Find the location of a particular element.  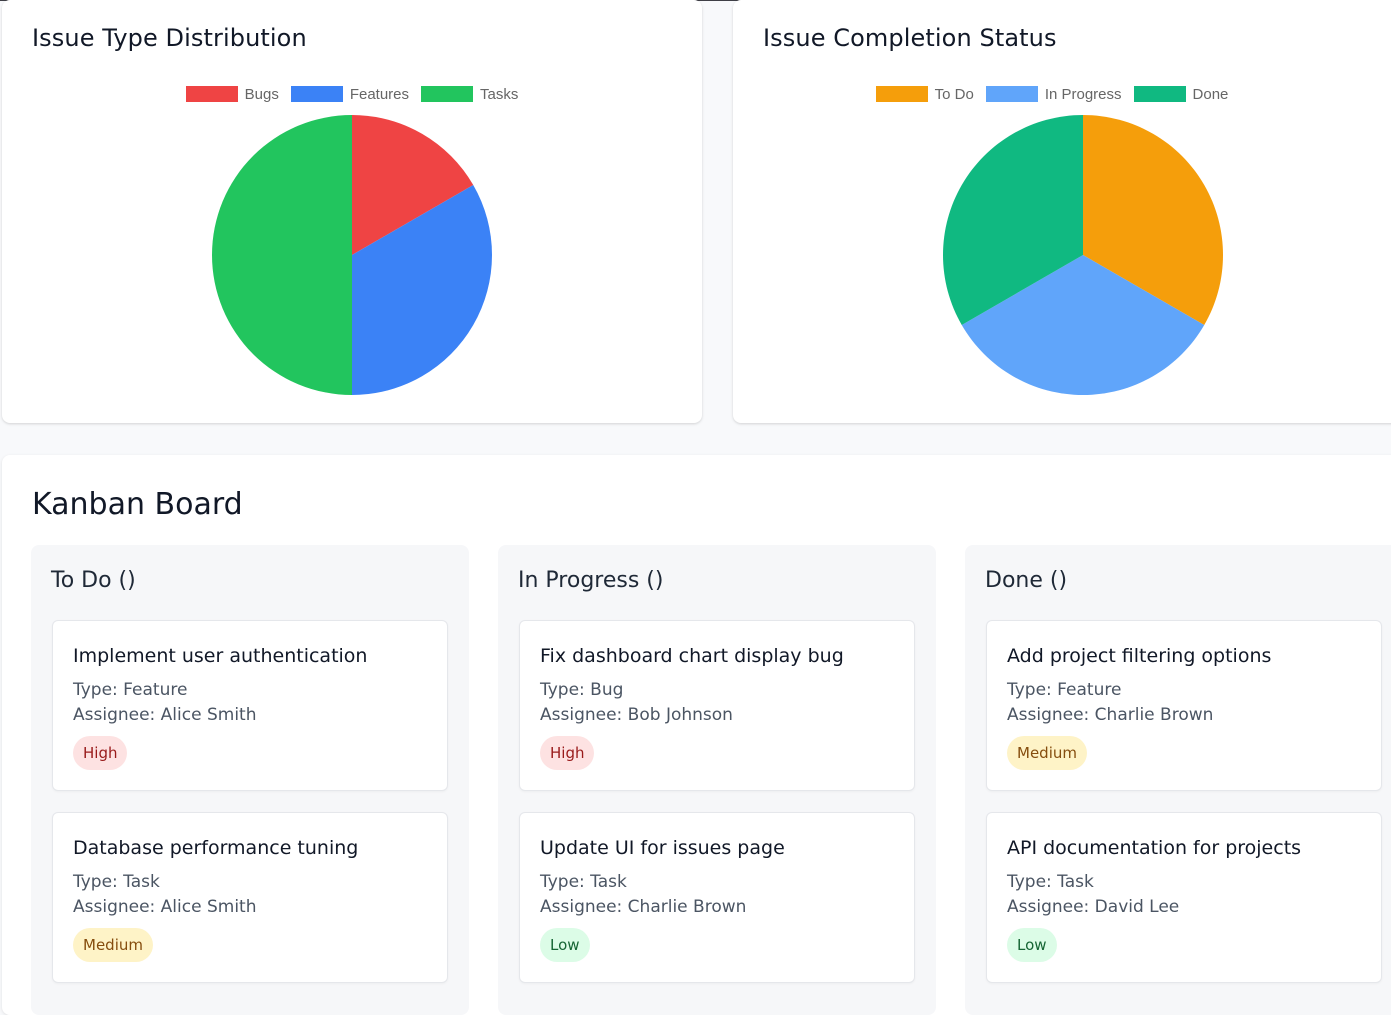

issue-type-pie-chart is located at coordinates (352, 255).